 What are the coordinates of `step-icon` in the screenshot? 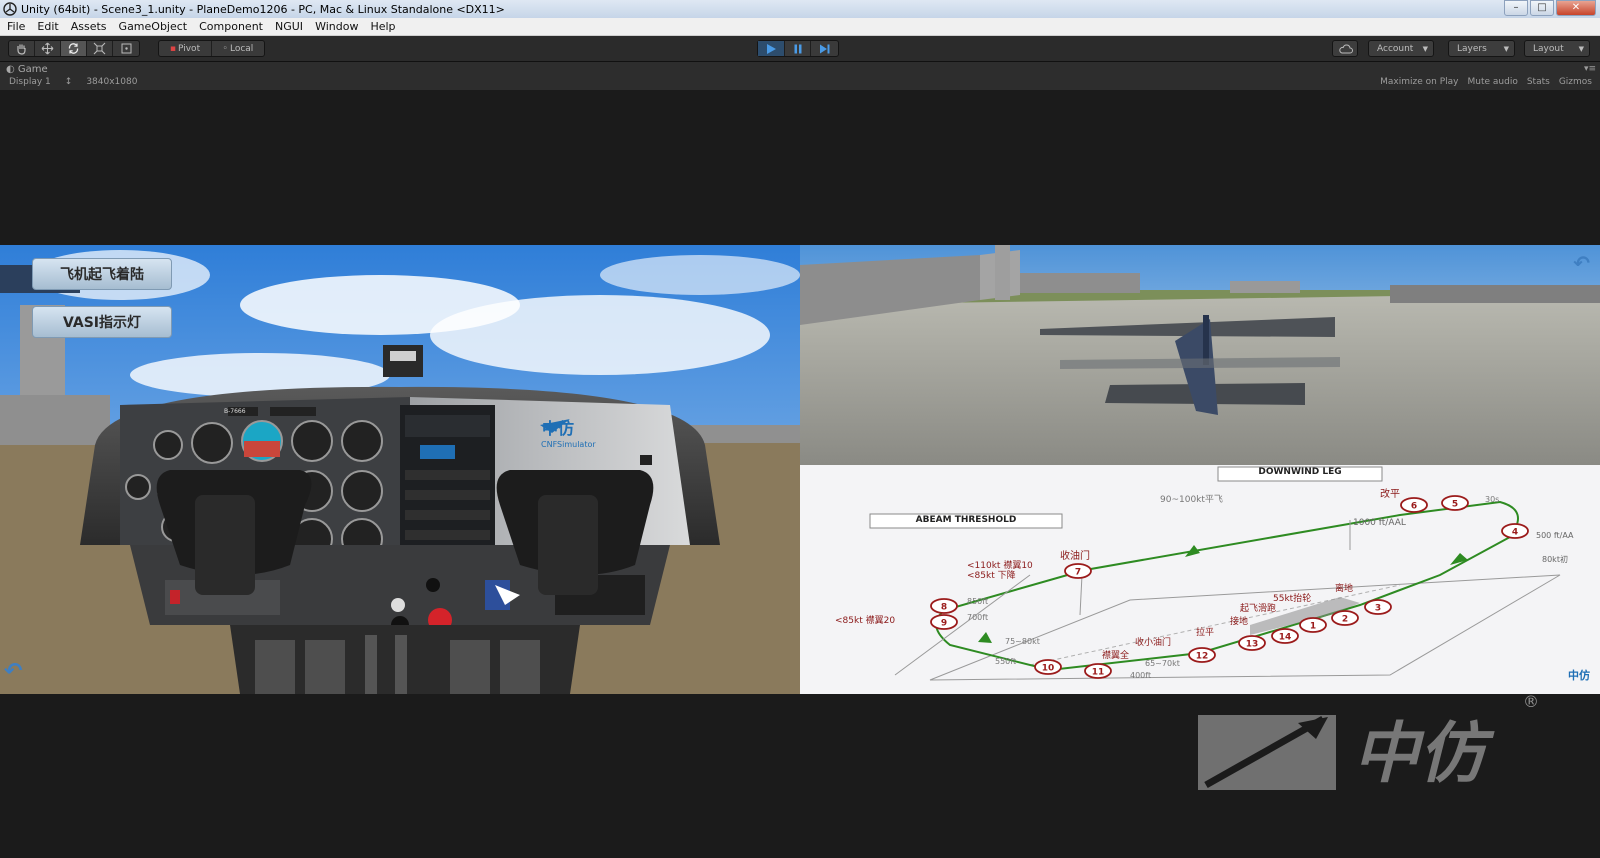 It's located at (824, 48).